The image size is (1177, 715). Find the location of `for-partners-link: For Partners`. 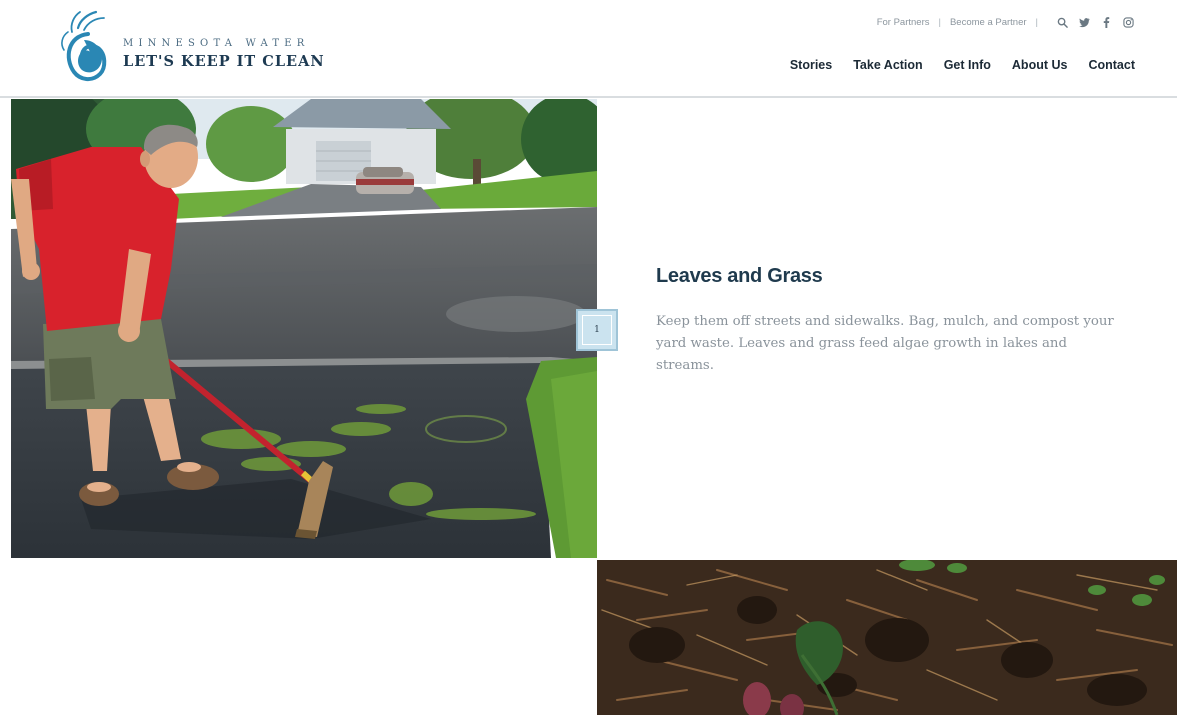

for-partners-link: For Partners is located at coordinates (903, 22).